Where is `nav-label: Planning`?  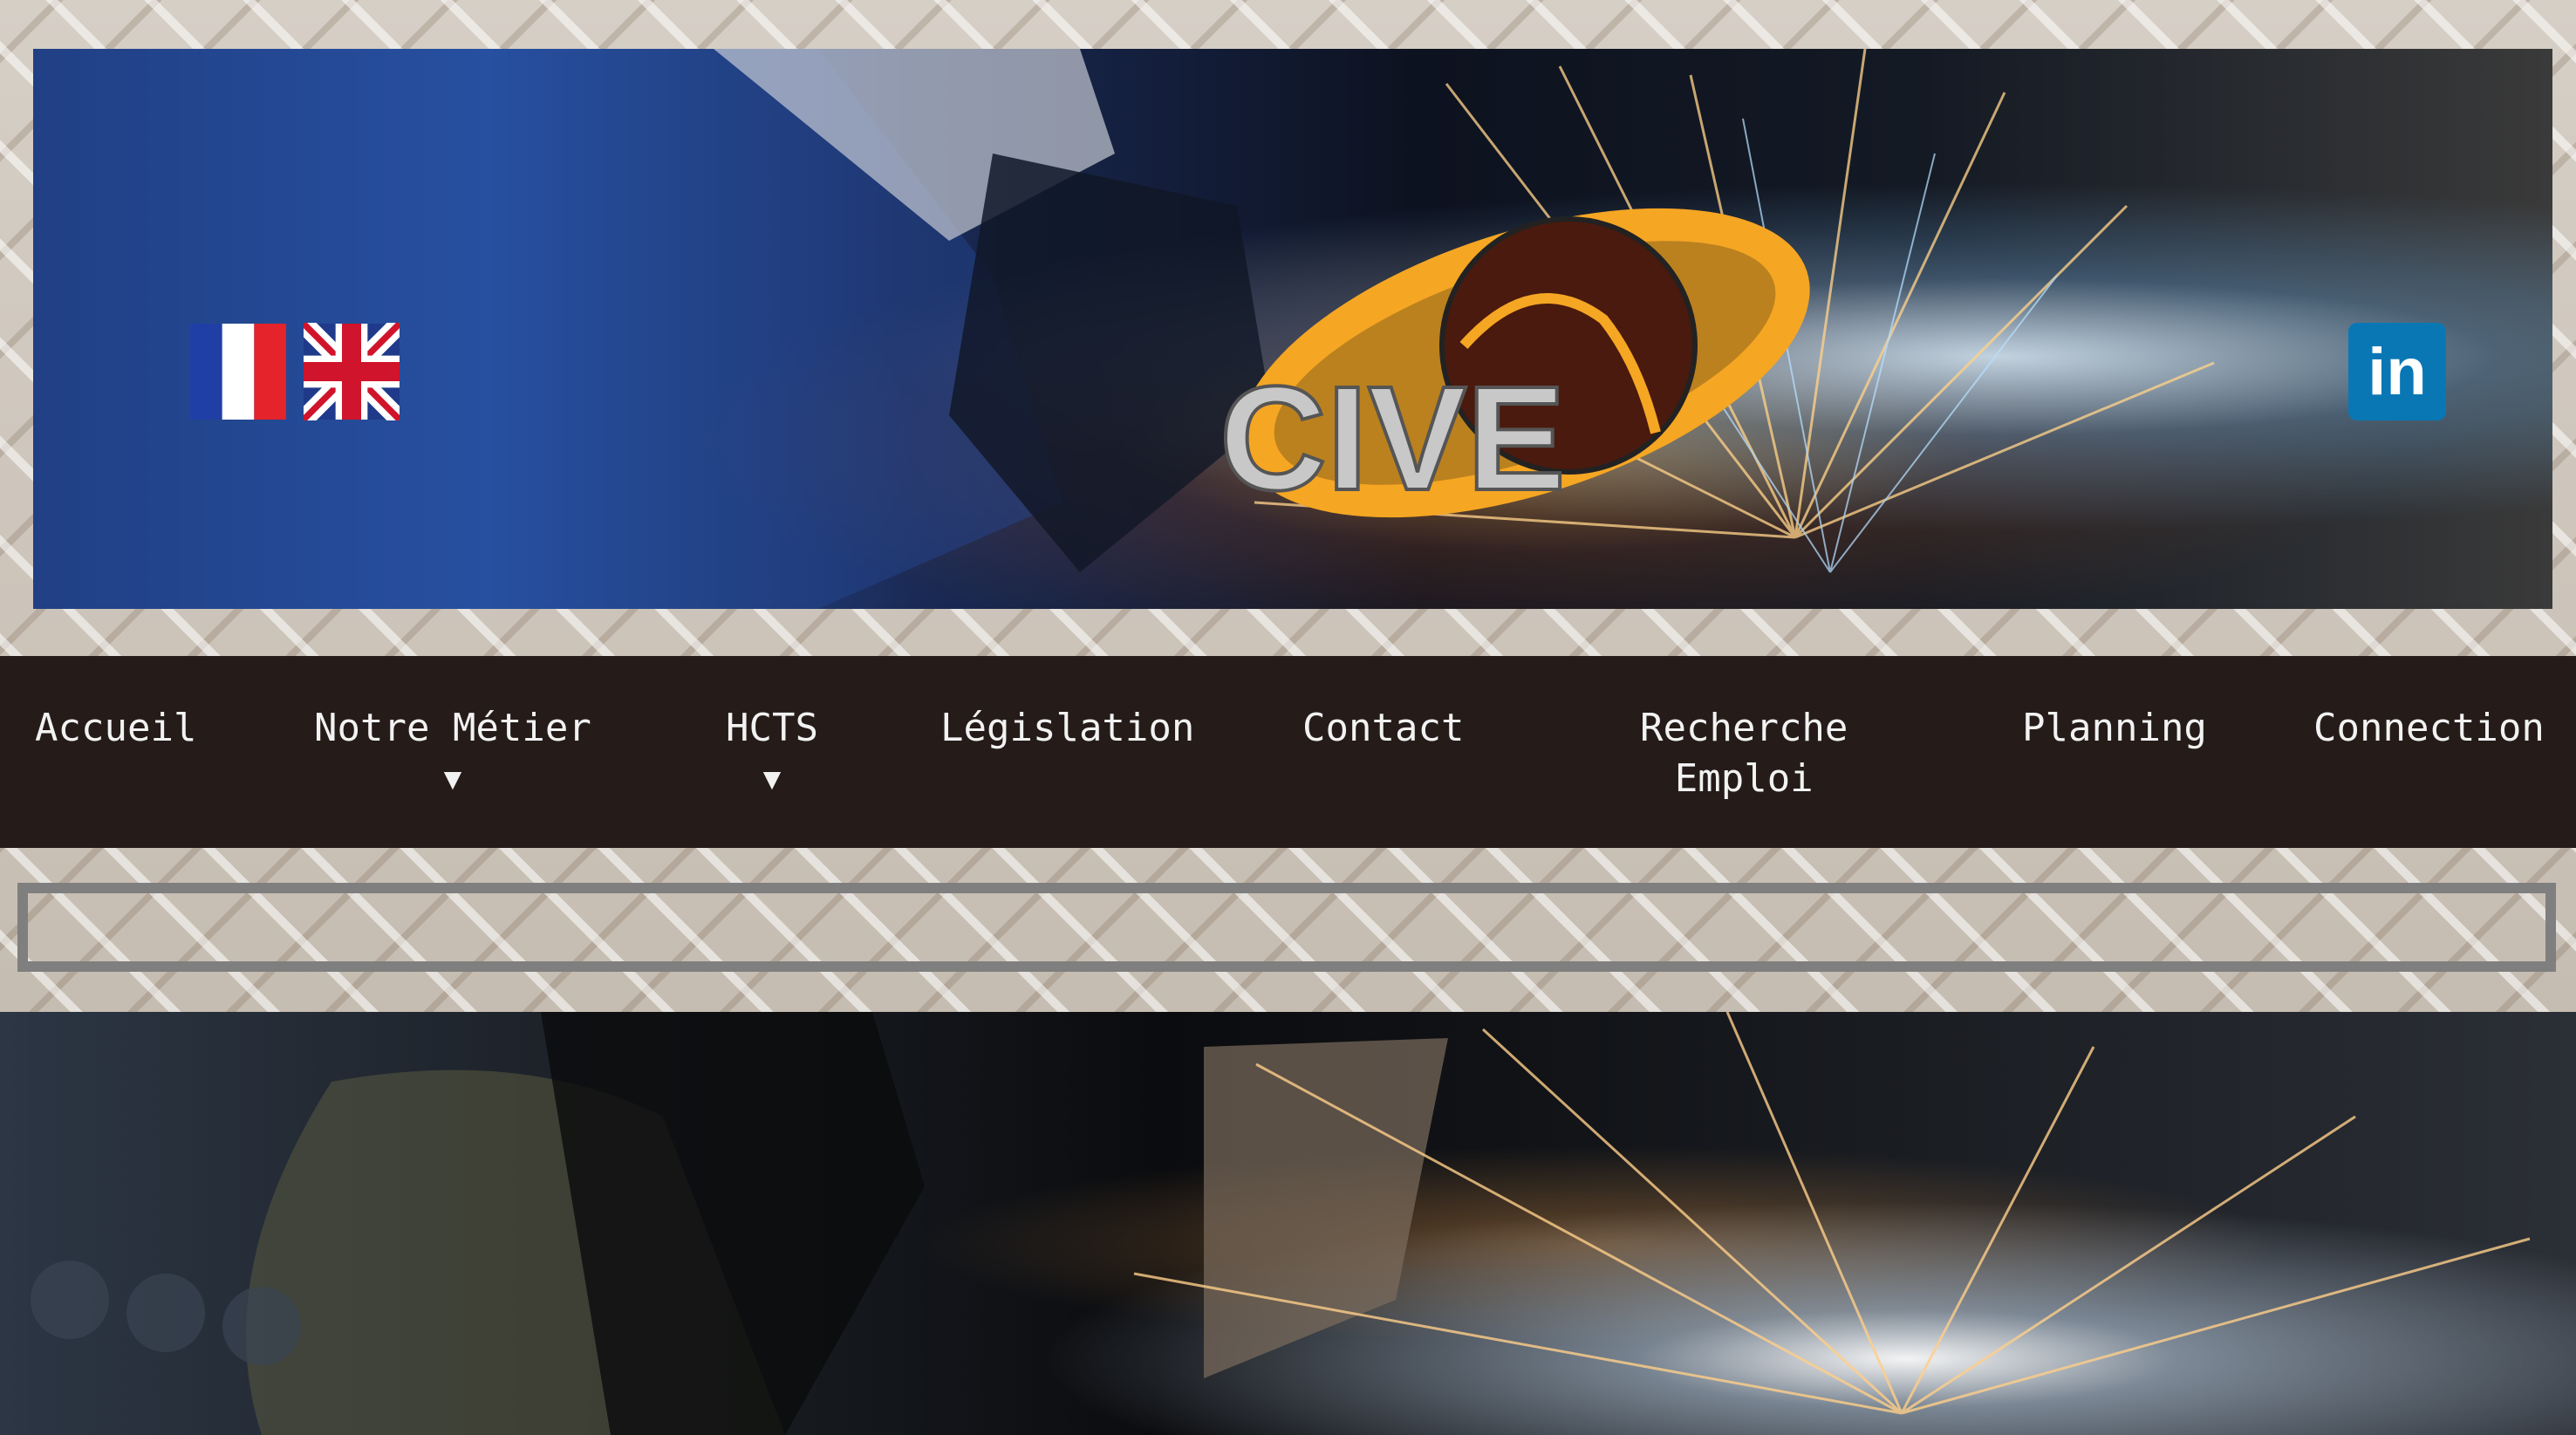 nav-label: Planning is located at coordinates (2114, 728).